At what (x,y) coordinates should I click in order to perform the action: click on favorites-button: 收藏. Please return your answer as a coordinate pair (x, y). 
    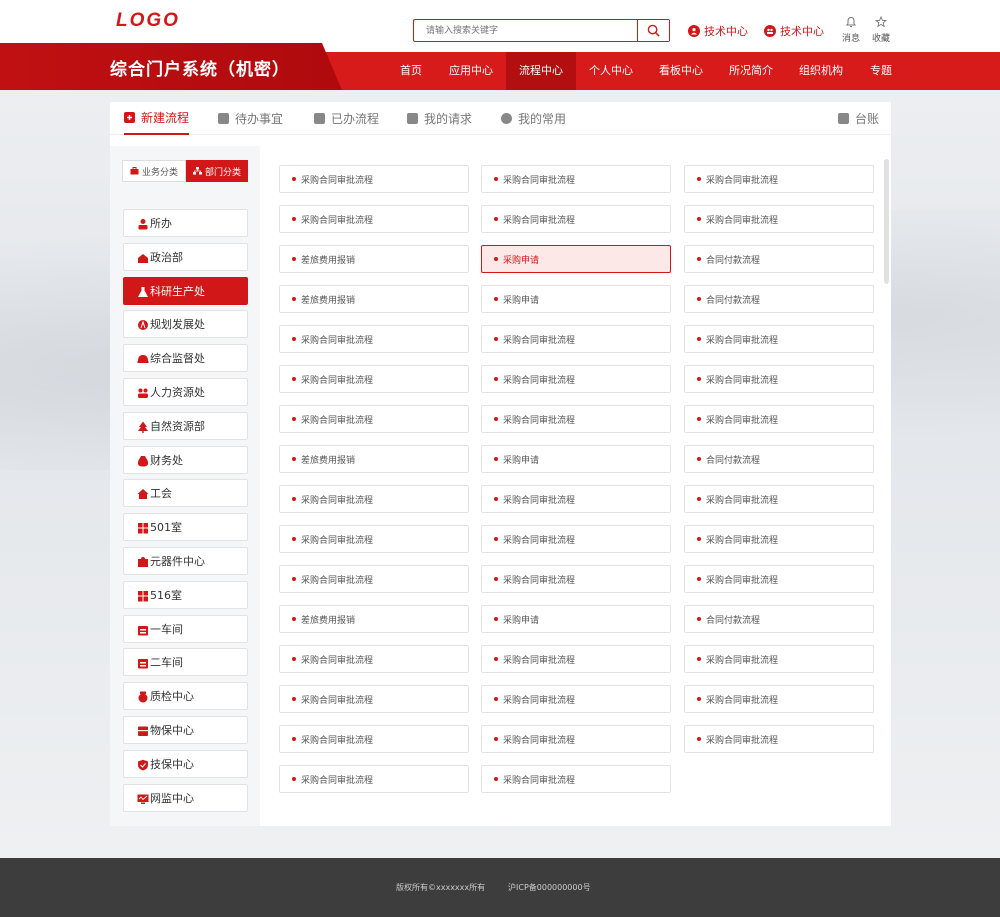
    Looking at the image, I should click on (881, 30).